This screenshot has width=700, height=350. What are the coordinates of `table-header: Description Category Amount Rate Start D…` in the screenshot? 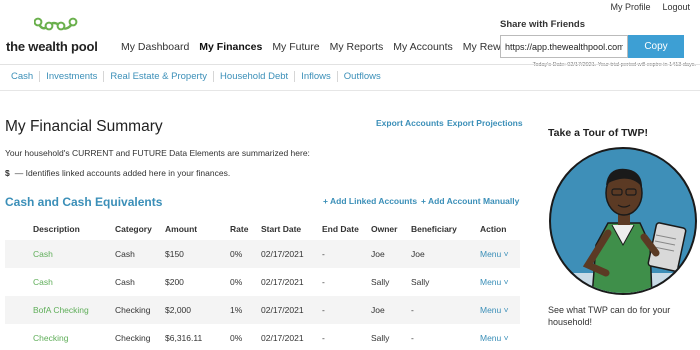 It's located at (262, 229).